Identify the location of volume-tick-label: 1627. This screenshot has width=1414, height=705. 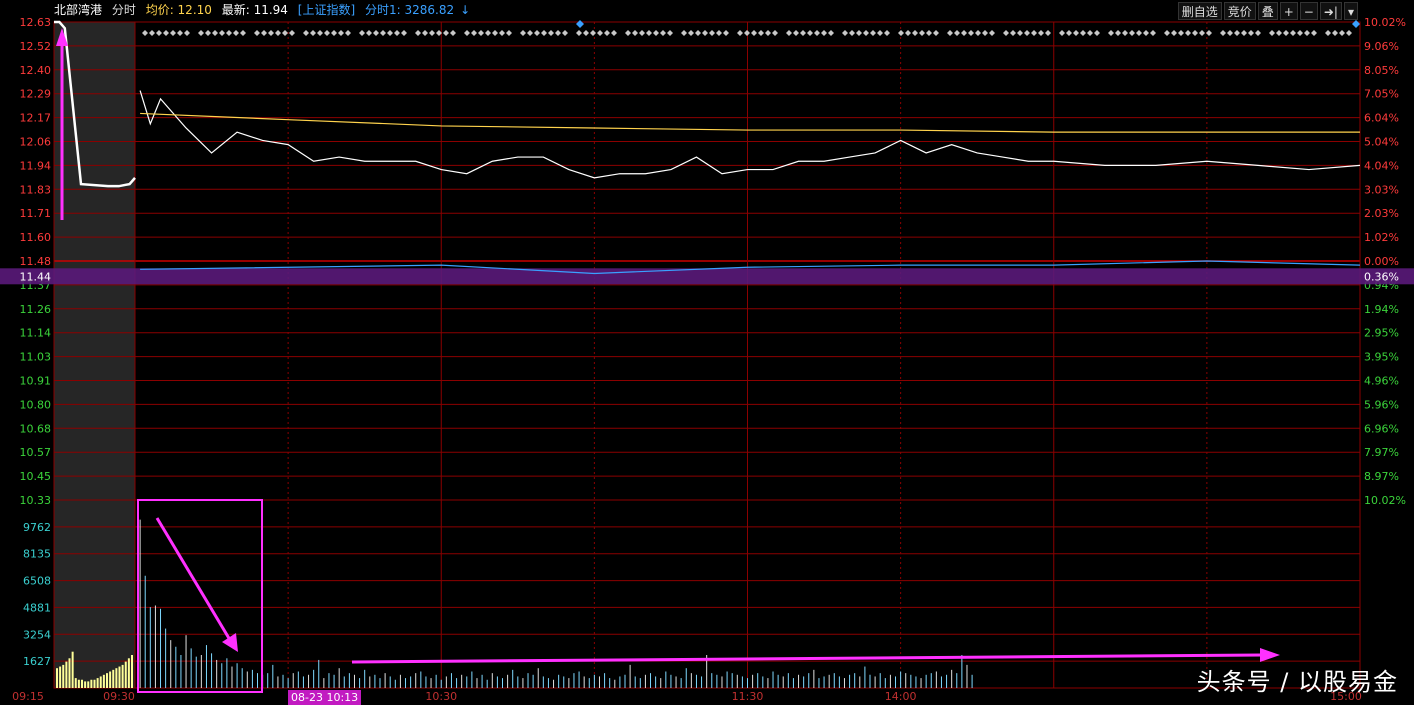
(37, 661).